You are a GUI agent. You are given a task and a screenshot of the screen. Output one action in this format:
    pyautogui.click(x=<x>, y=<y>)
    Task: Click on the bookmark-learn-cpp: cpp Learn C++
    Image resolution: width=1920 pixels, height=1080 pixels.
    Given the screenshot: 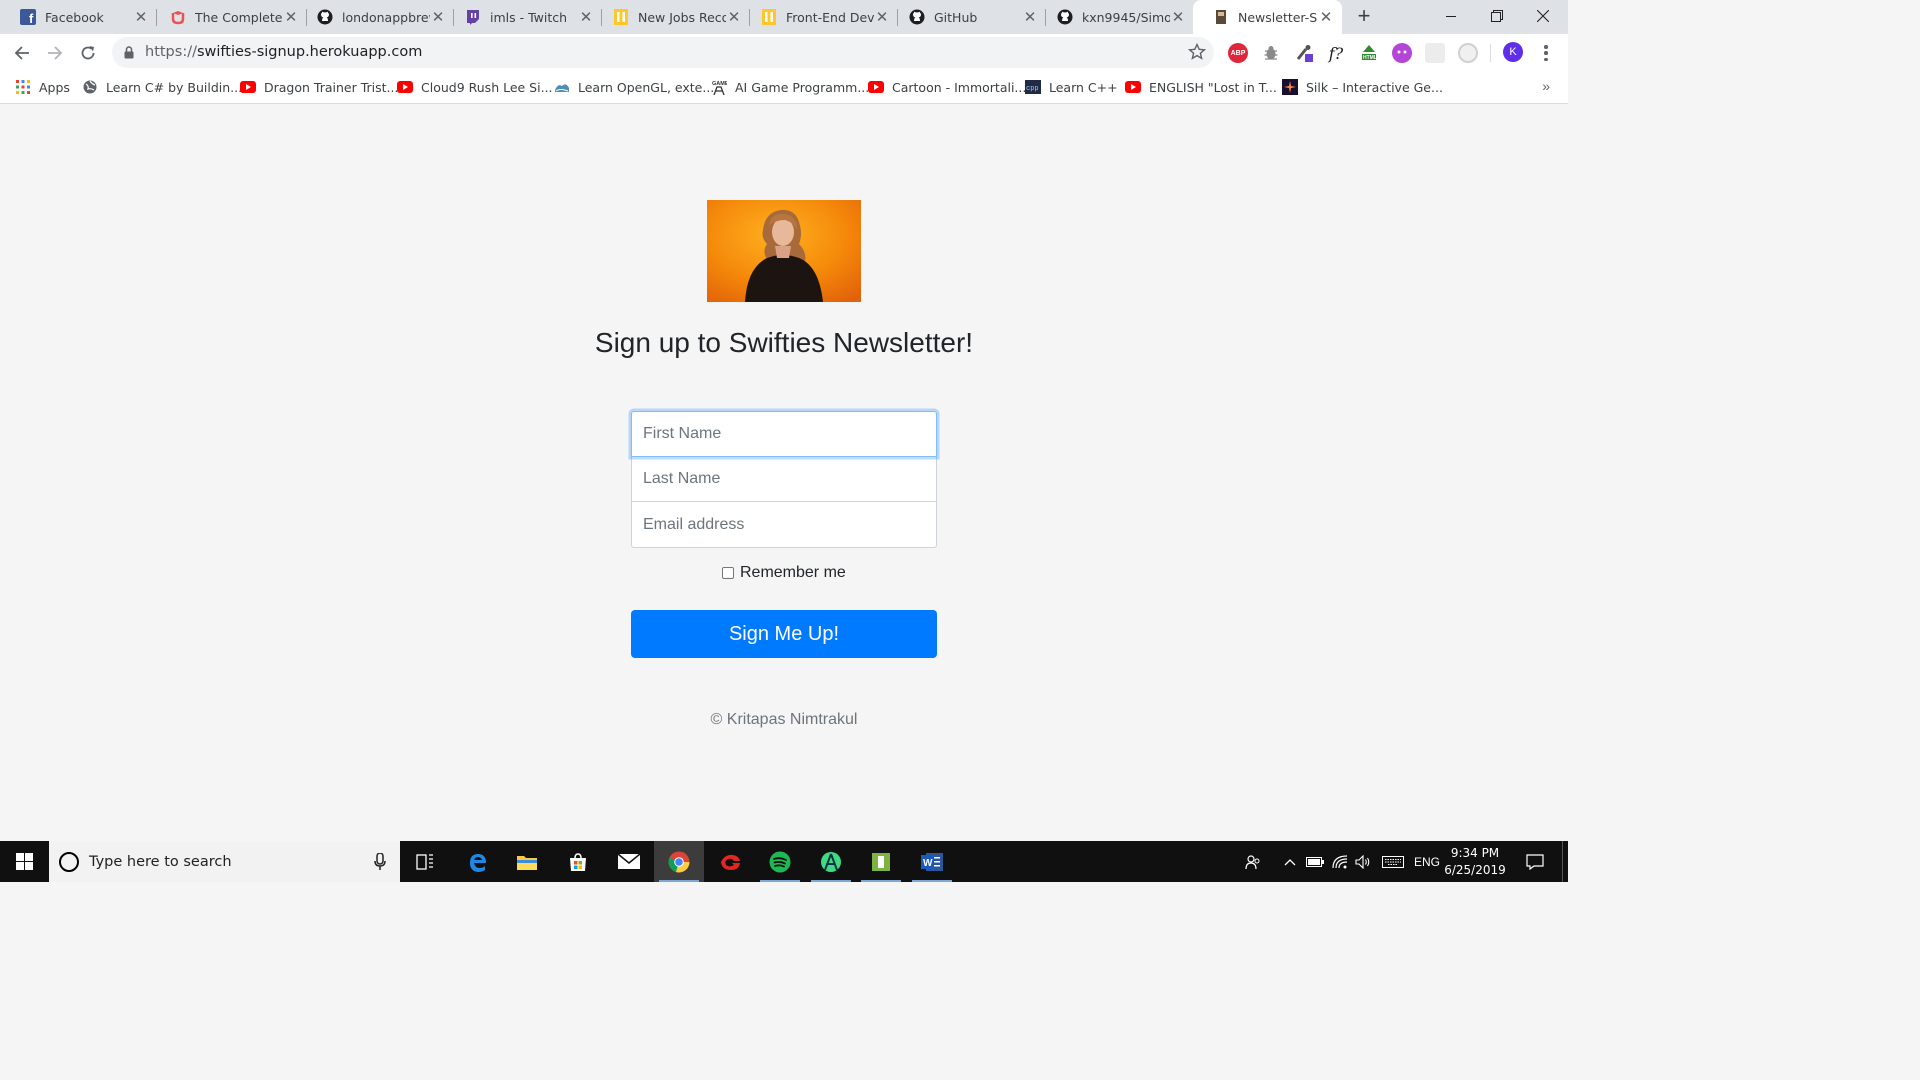 What is the action you would take?
    pyautogui.click(x=1071, y=87)
    